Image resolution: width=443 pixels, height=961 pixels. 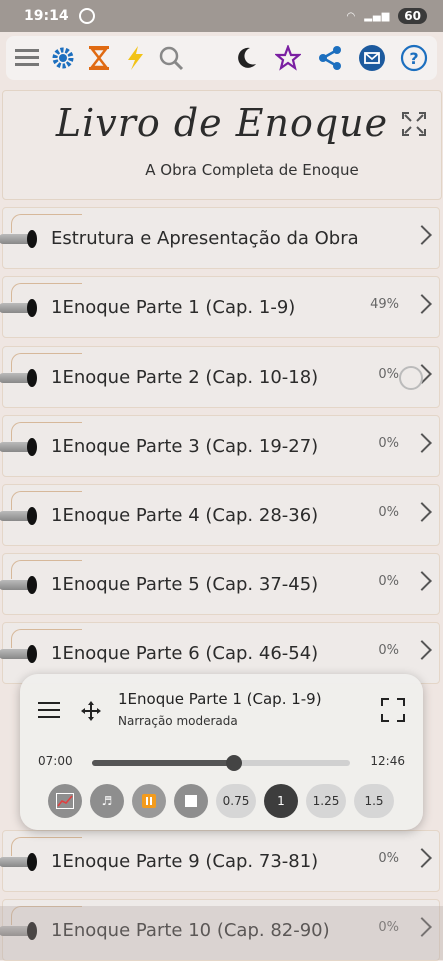 I want to click on playlist-menu-icon, so click(x=49, y=712).